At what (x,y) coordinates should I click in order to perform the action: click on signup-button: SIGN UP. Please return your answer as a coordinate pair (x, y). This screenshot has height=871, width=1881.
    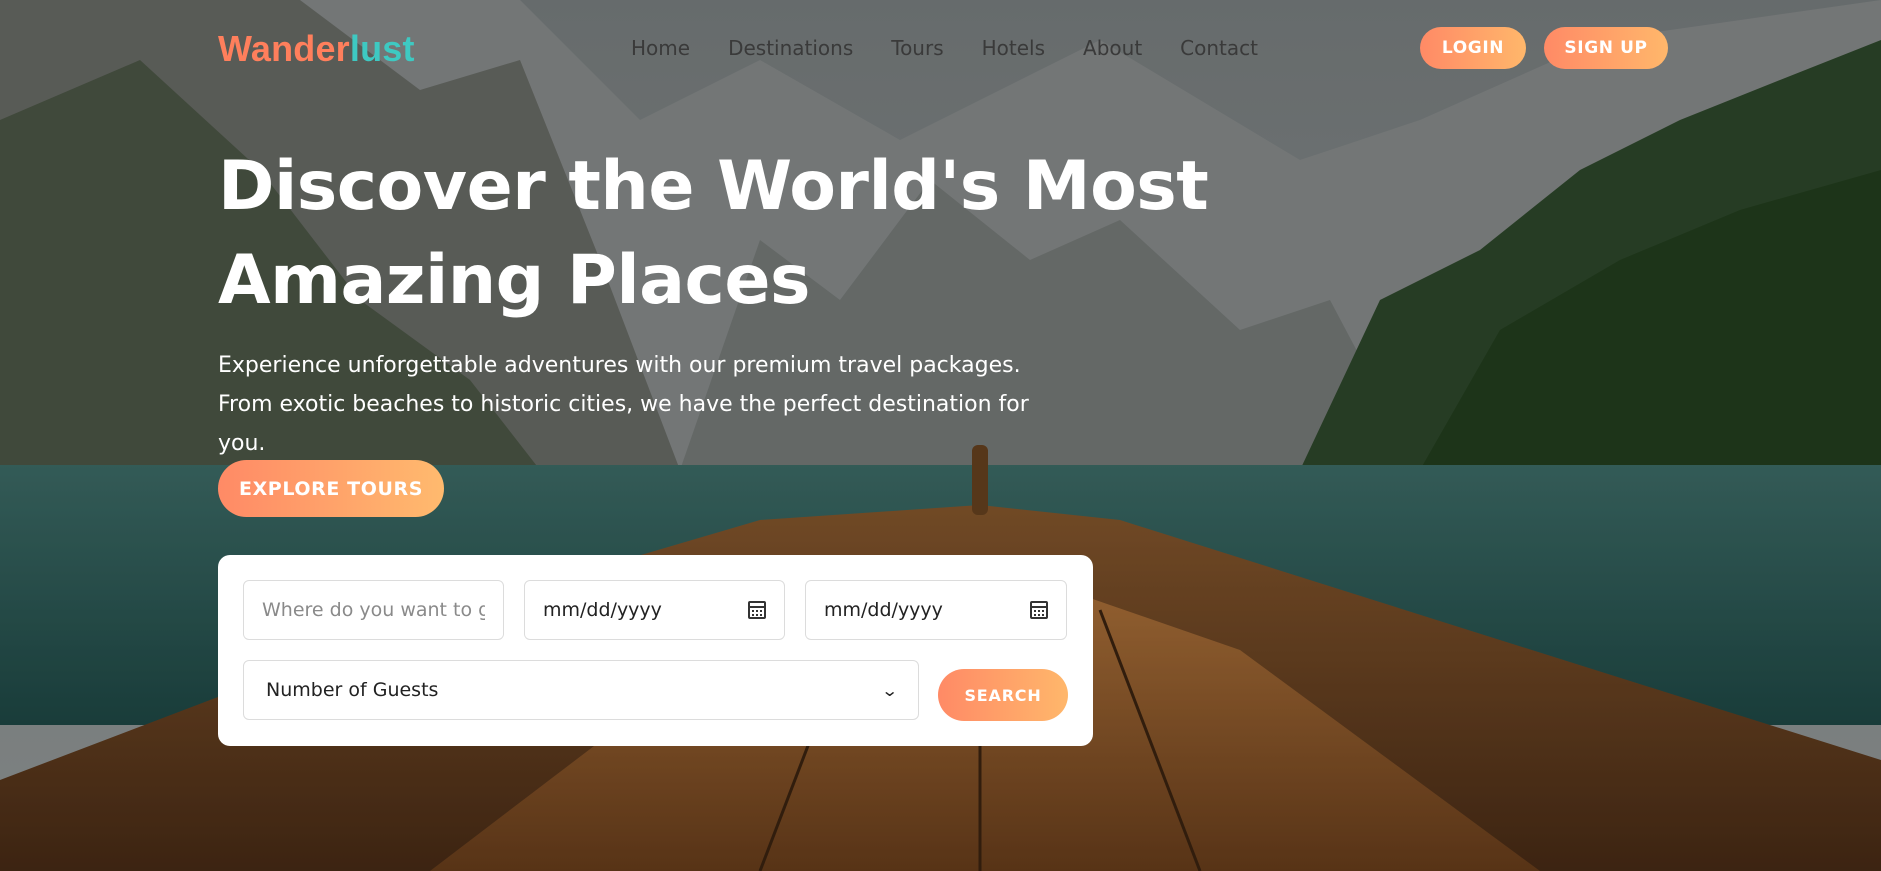
    Looking at the image, I should click on (1606, 48).